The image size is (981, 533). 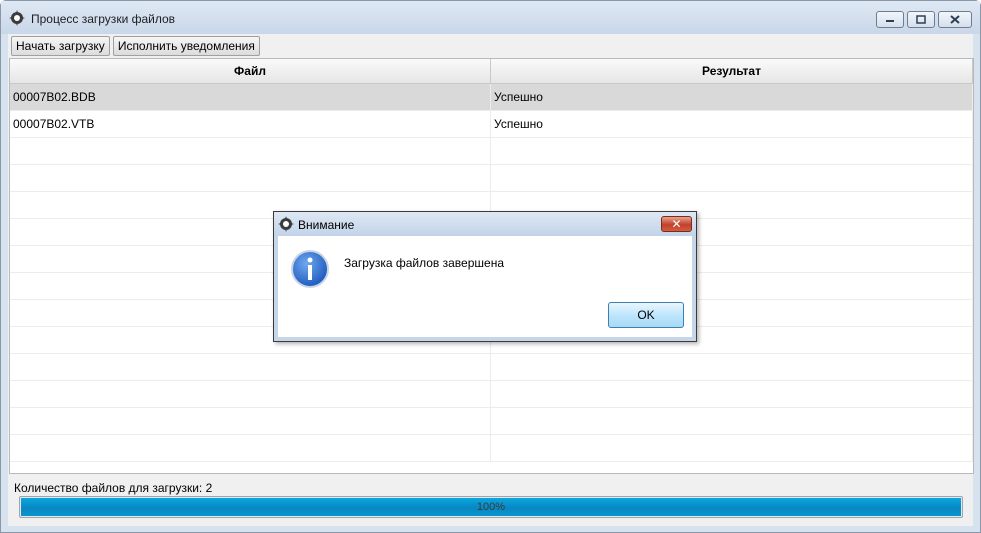 I want to click on close-icon, so click(x=955, y=19).